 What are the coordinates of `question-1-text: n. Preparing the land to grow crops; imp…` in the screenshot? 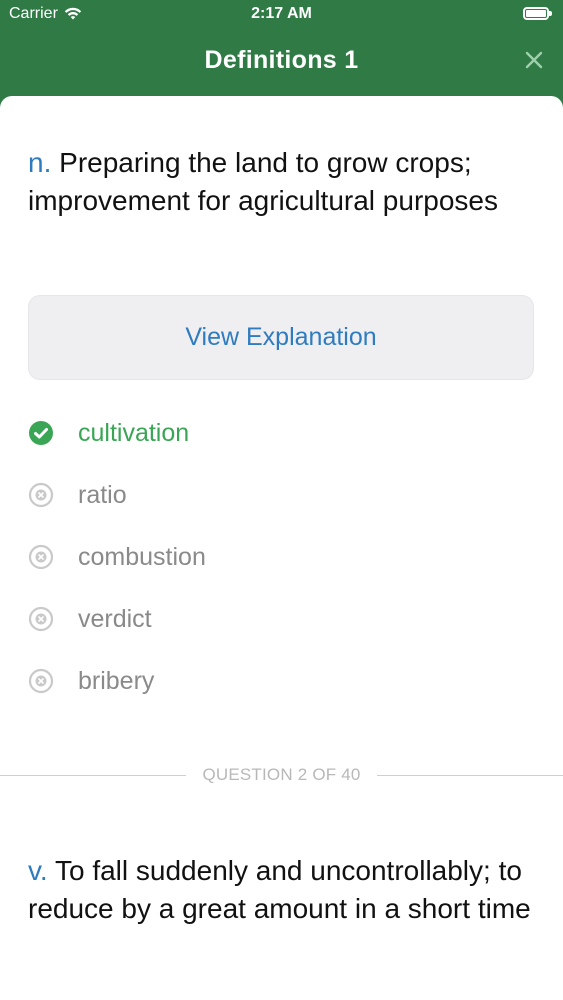 It's located at (288, 182).